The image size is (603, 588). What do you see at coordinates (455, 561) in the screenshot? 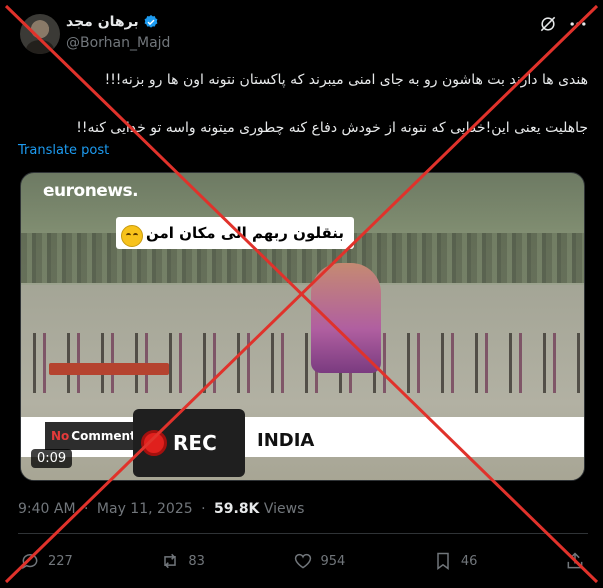
I see `bookmark-button: 46` at bounding box center [455, 561].